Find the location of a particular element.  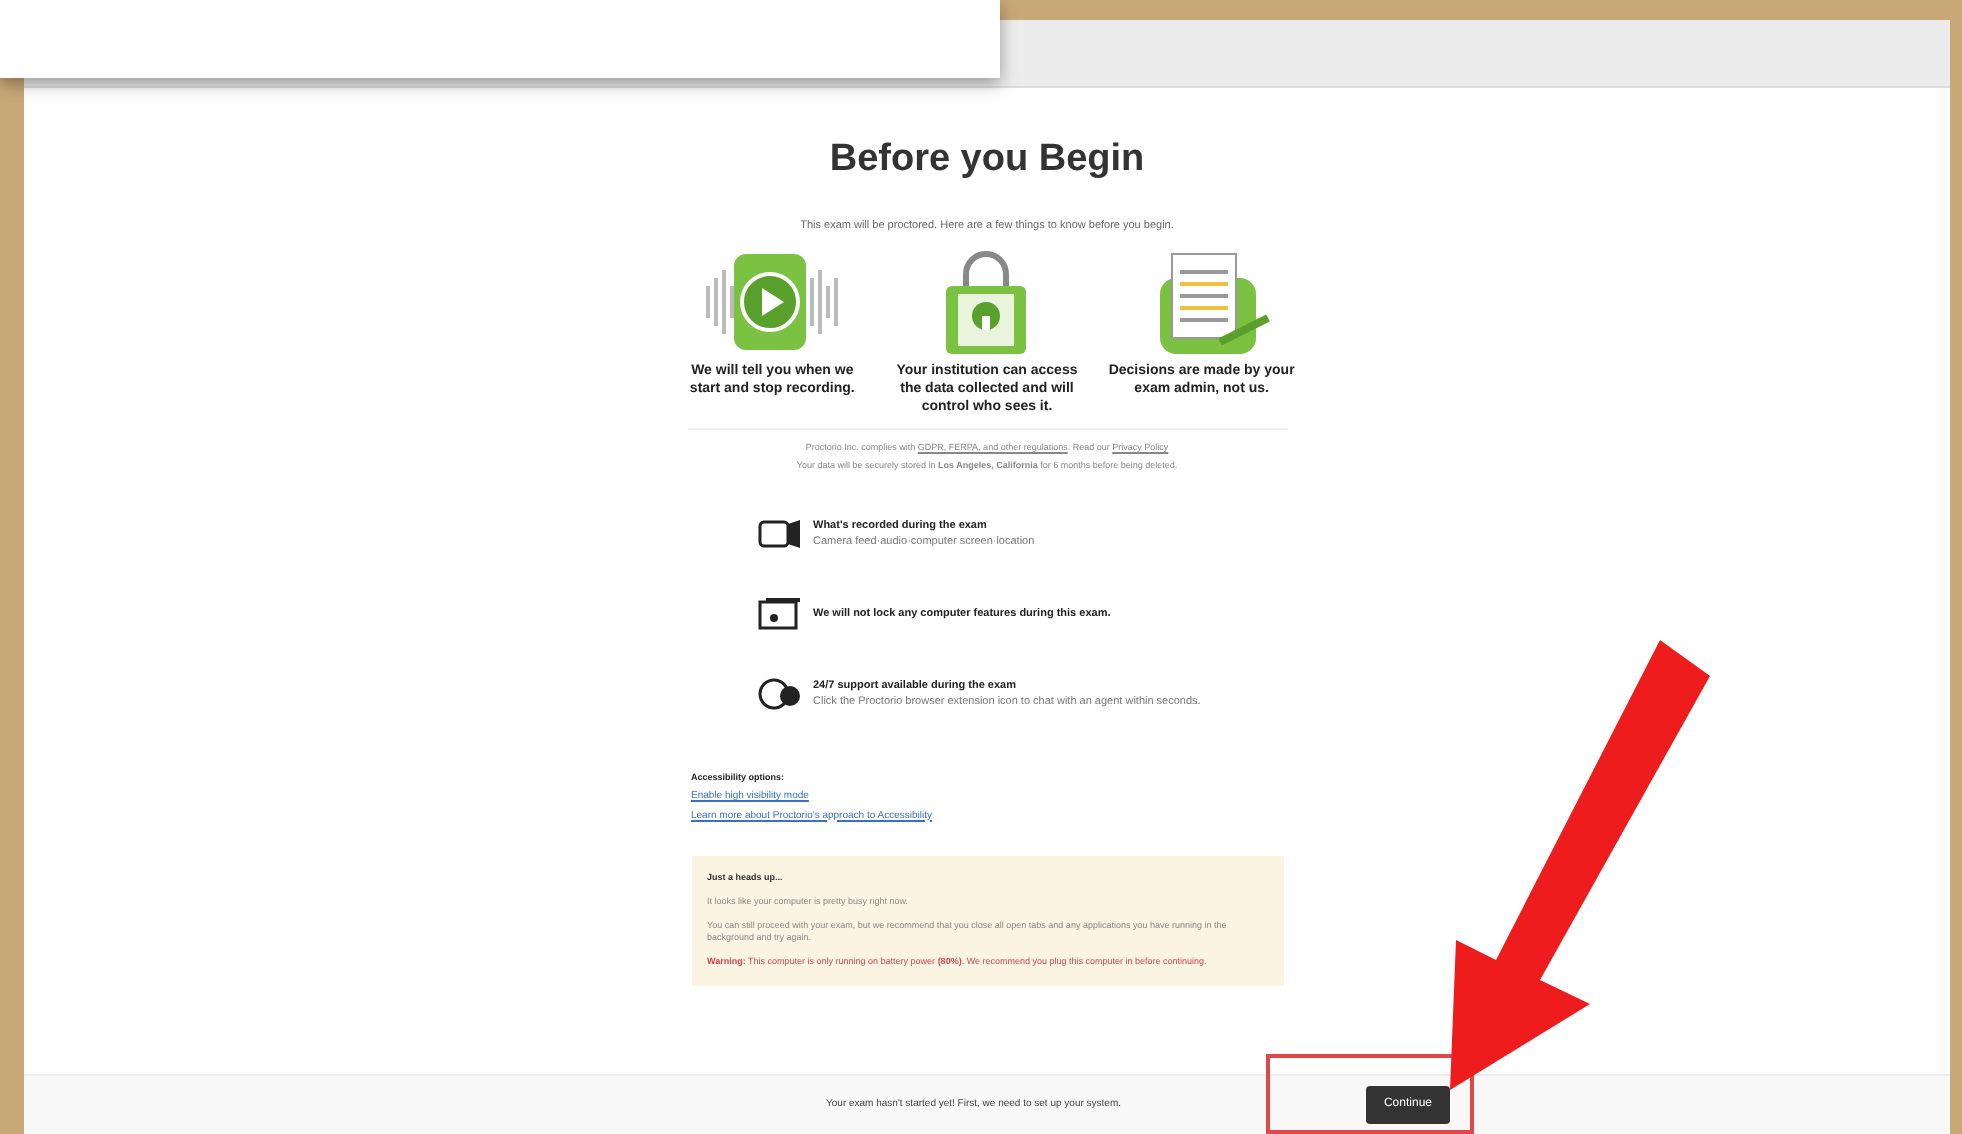

monitor-icon is located at coordinates (779, 614).